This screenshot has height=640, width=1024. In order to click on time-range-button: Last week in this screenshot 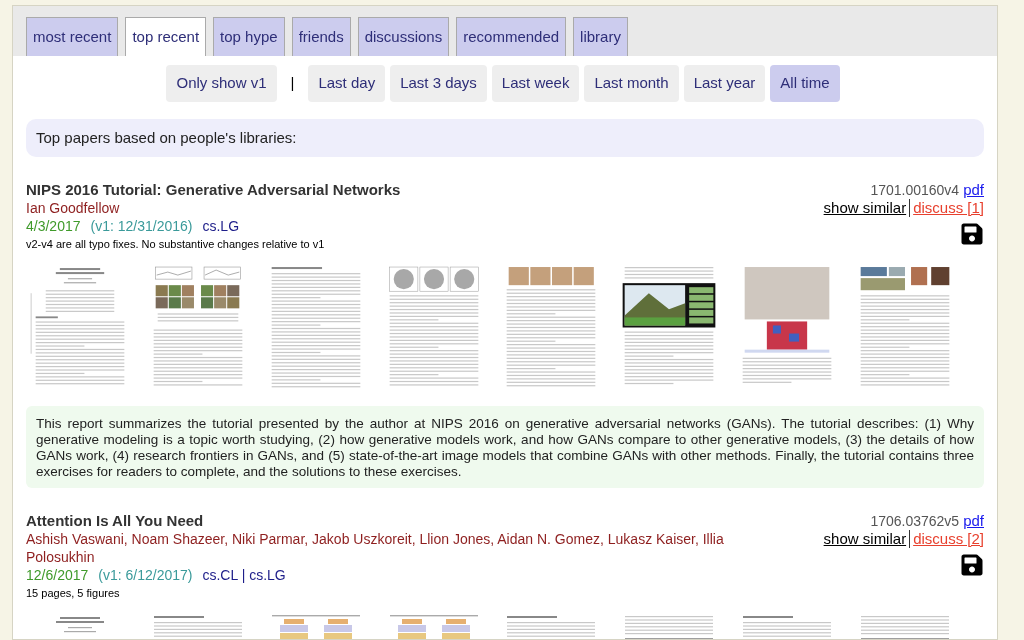, I will do `click(535, 83)`.